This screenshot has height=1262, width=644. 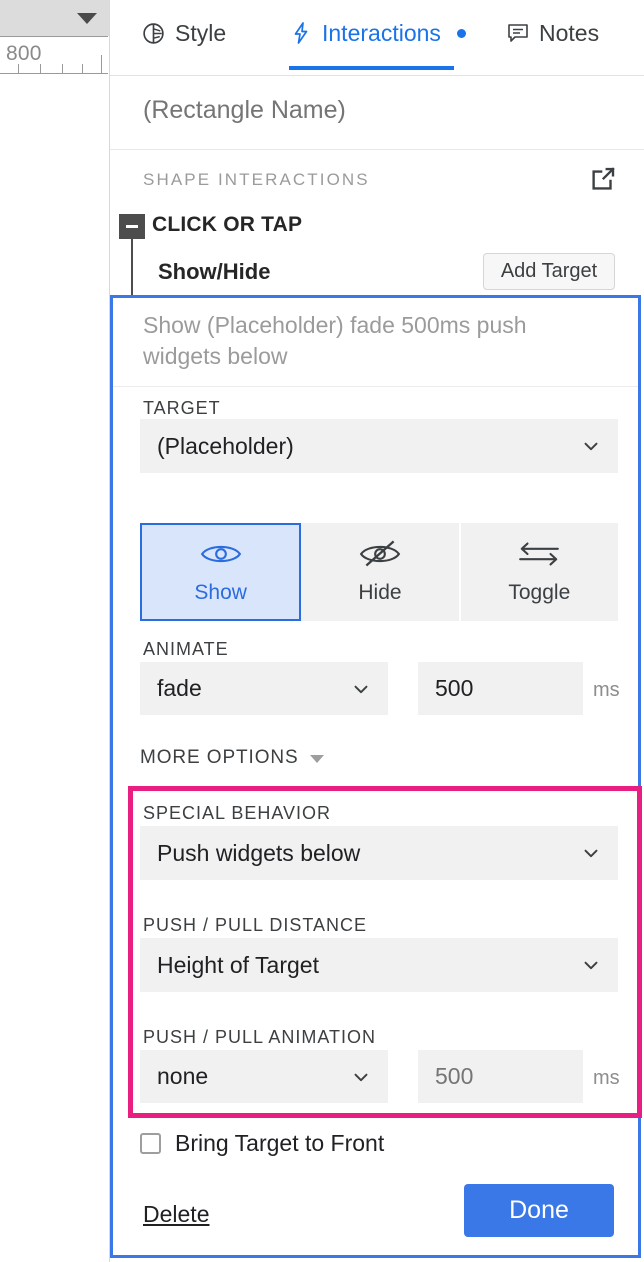 I want to click on lightning-bolt-icon, so click(x=301, y=33).